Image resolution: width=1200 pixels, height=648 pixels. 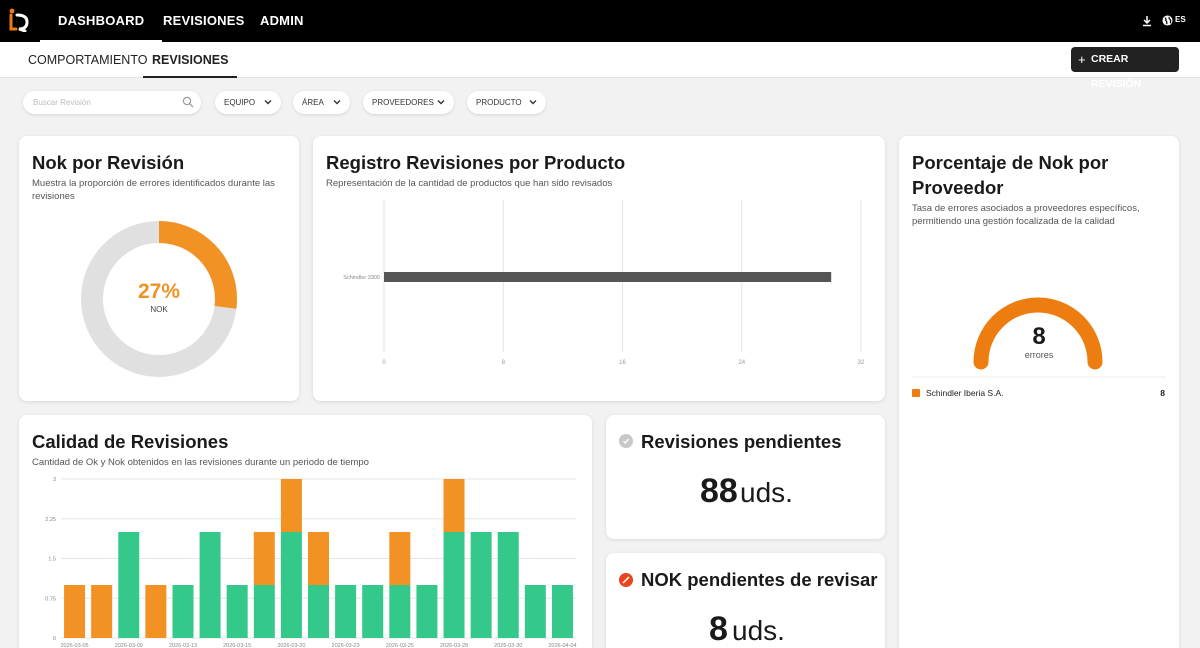 I want to click on x-tick-label: 0, so click(x=384, y=363).